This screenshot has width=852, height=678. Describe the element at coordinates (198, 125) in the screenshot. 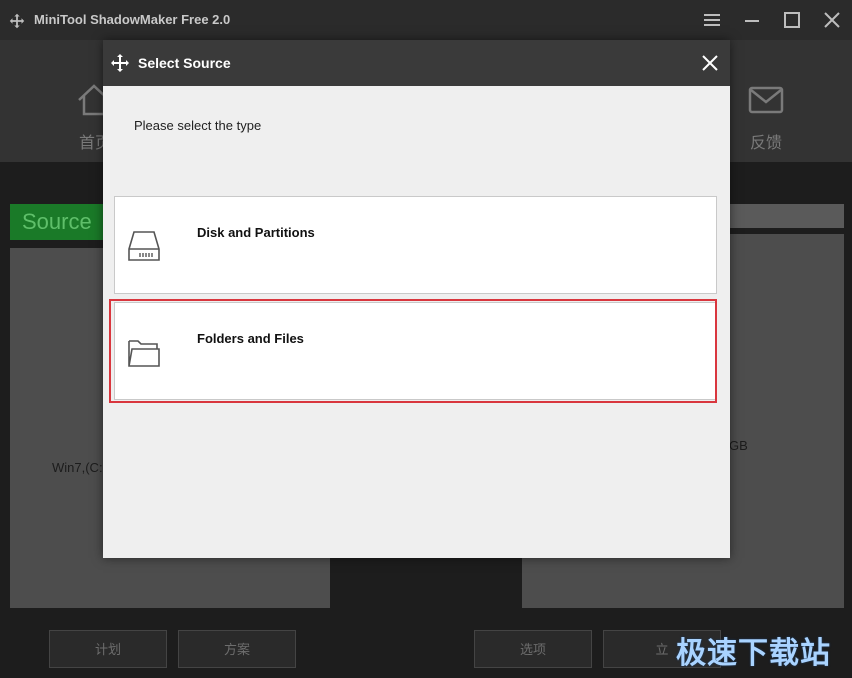

I see `dialog-prompt: Please select the type` at that location.